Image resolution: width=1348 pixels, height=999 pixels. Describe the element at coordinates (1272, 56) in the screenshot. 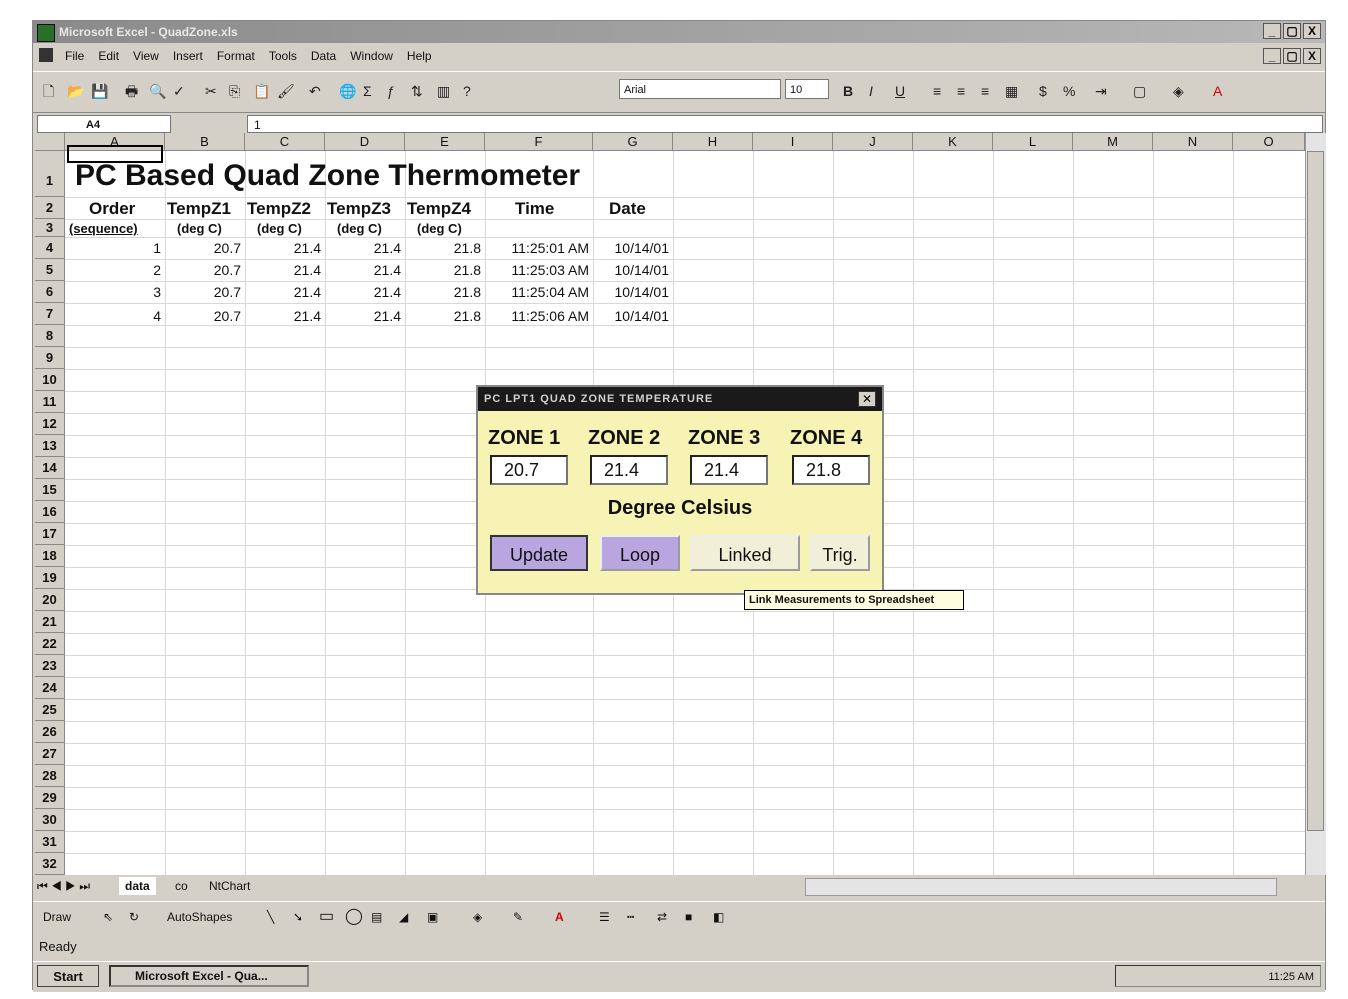

I see `doc-minimize-button: _` at that location.